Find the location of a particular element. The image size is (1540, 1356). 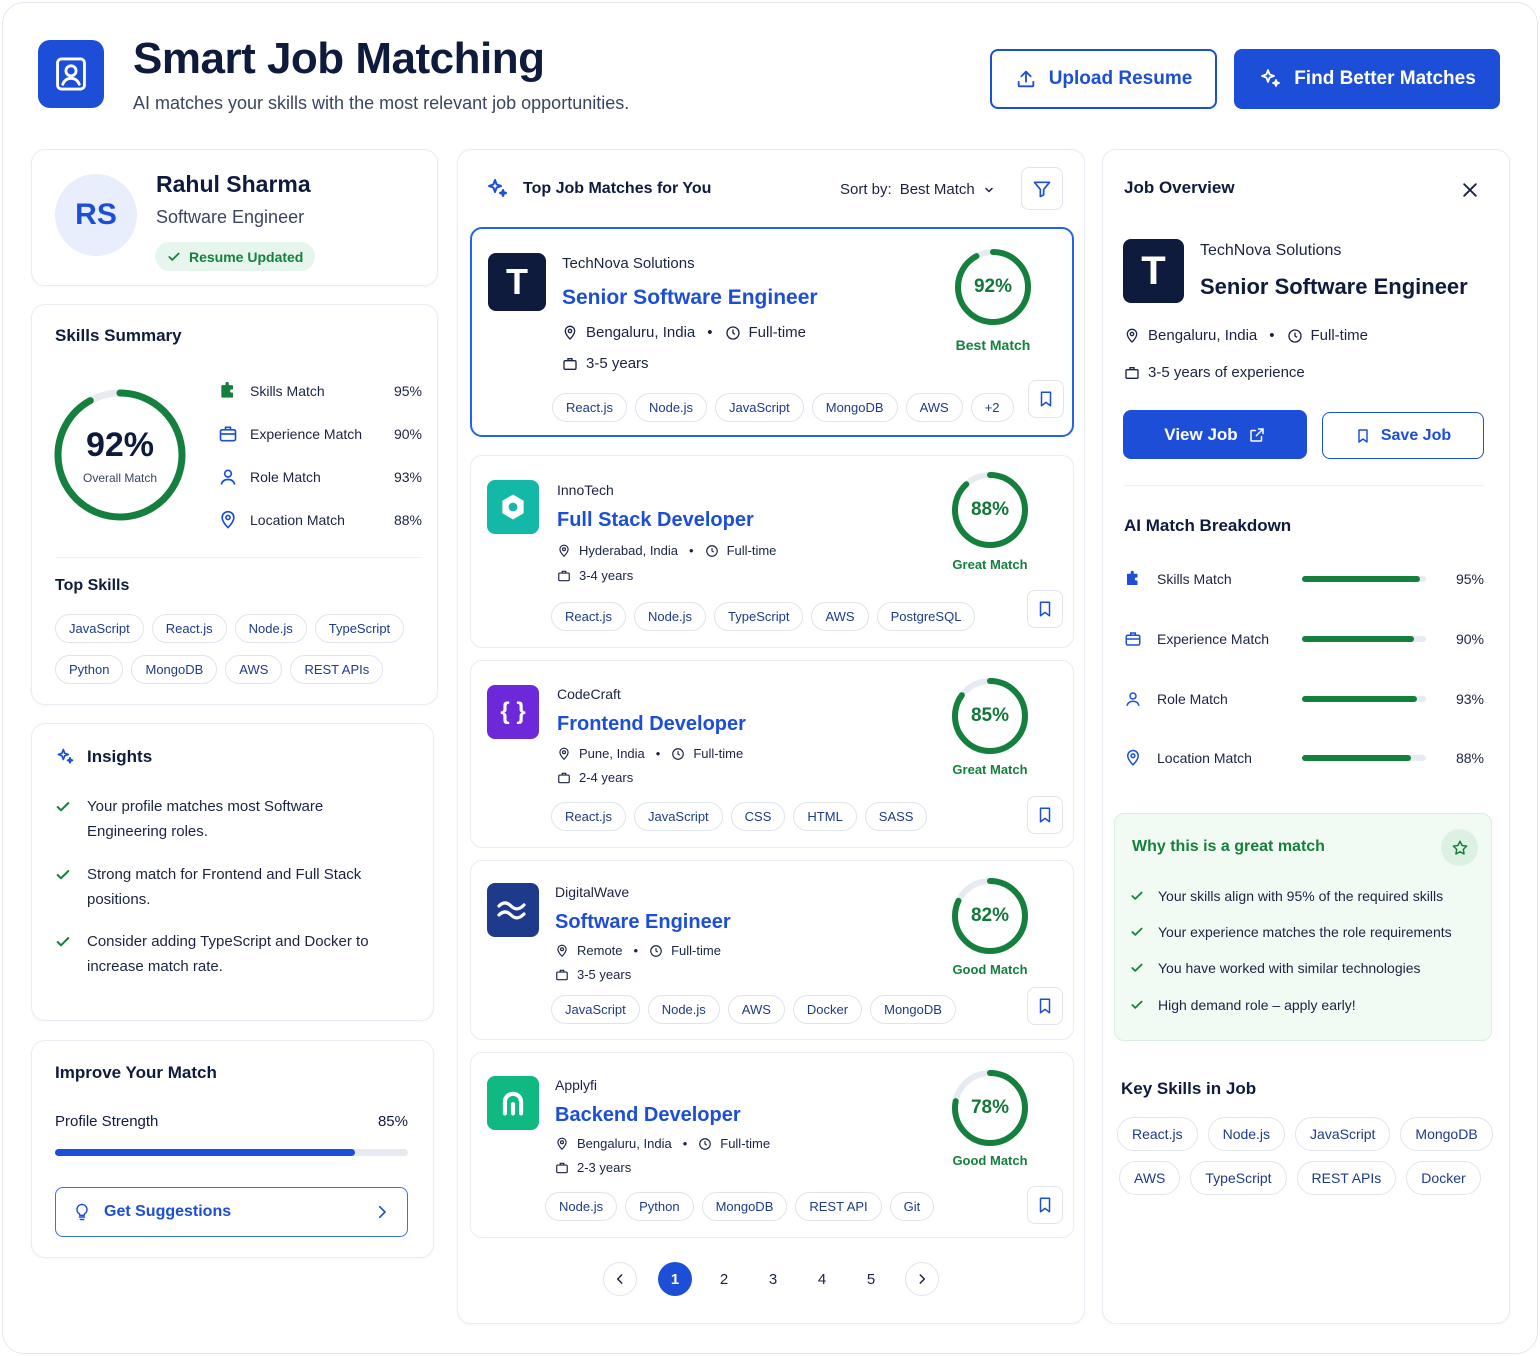

sort-dropdown: Sort by: Best Match is located at coordinates (917, 189).